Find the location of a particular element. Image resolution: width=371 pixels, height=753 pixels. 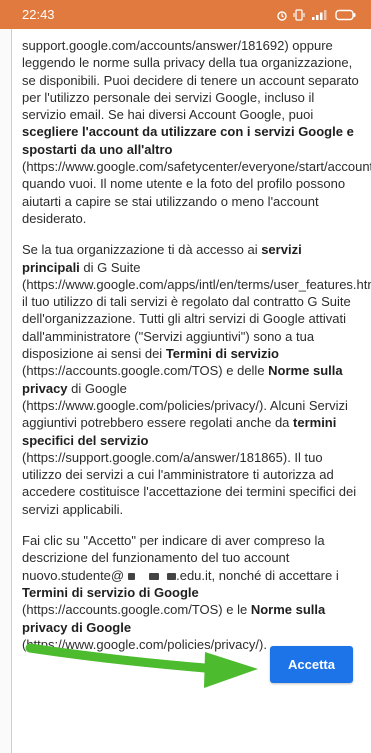

signal-icon is located at coordinates (319, 14).